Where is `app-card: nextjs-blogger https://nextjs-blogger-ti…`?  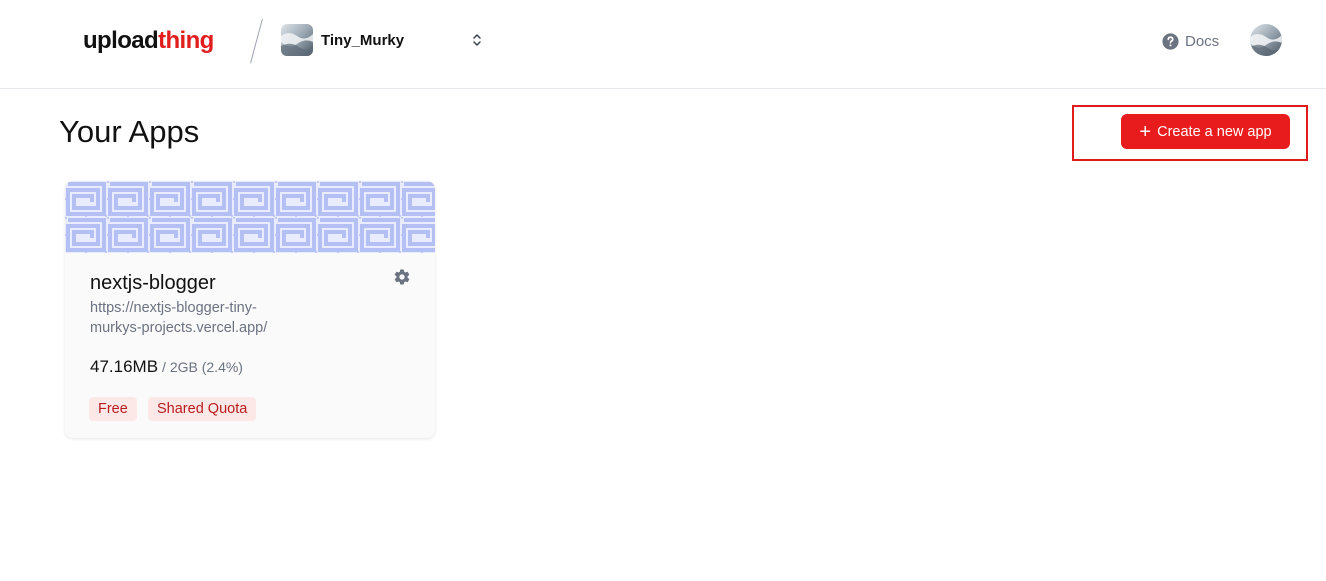
app-card: nextjs-blogger https://nextjs-blogger-ti… is located at coordinates (250, 309).